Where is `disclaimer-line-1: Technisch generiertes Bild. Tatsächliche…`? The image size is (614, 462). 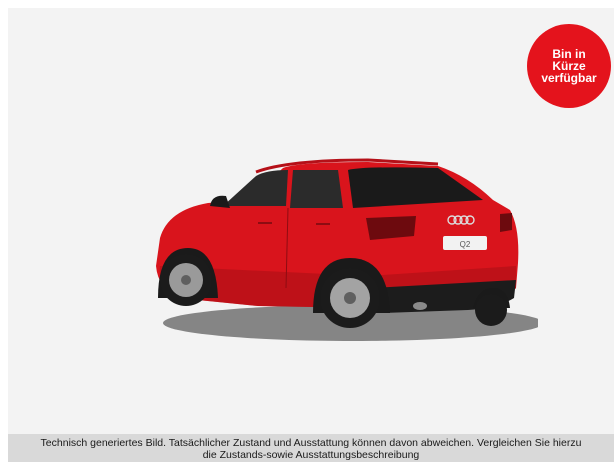
disclaimer-line-1: Technisch generiertes Bild. Tatsächliche… is located at coordinates (311, 443).